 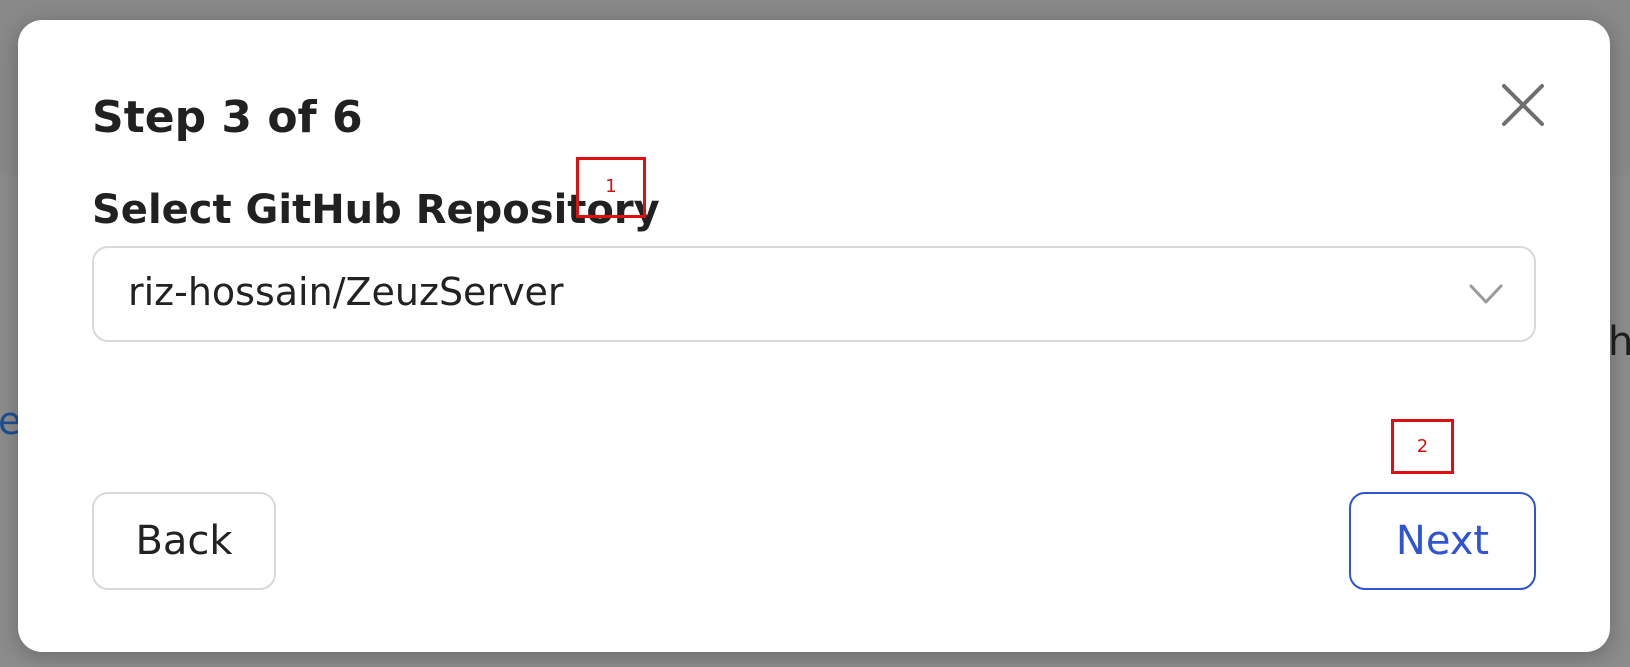 I want to click on close-button, so click(x=1523, y=105).